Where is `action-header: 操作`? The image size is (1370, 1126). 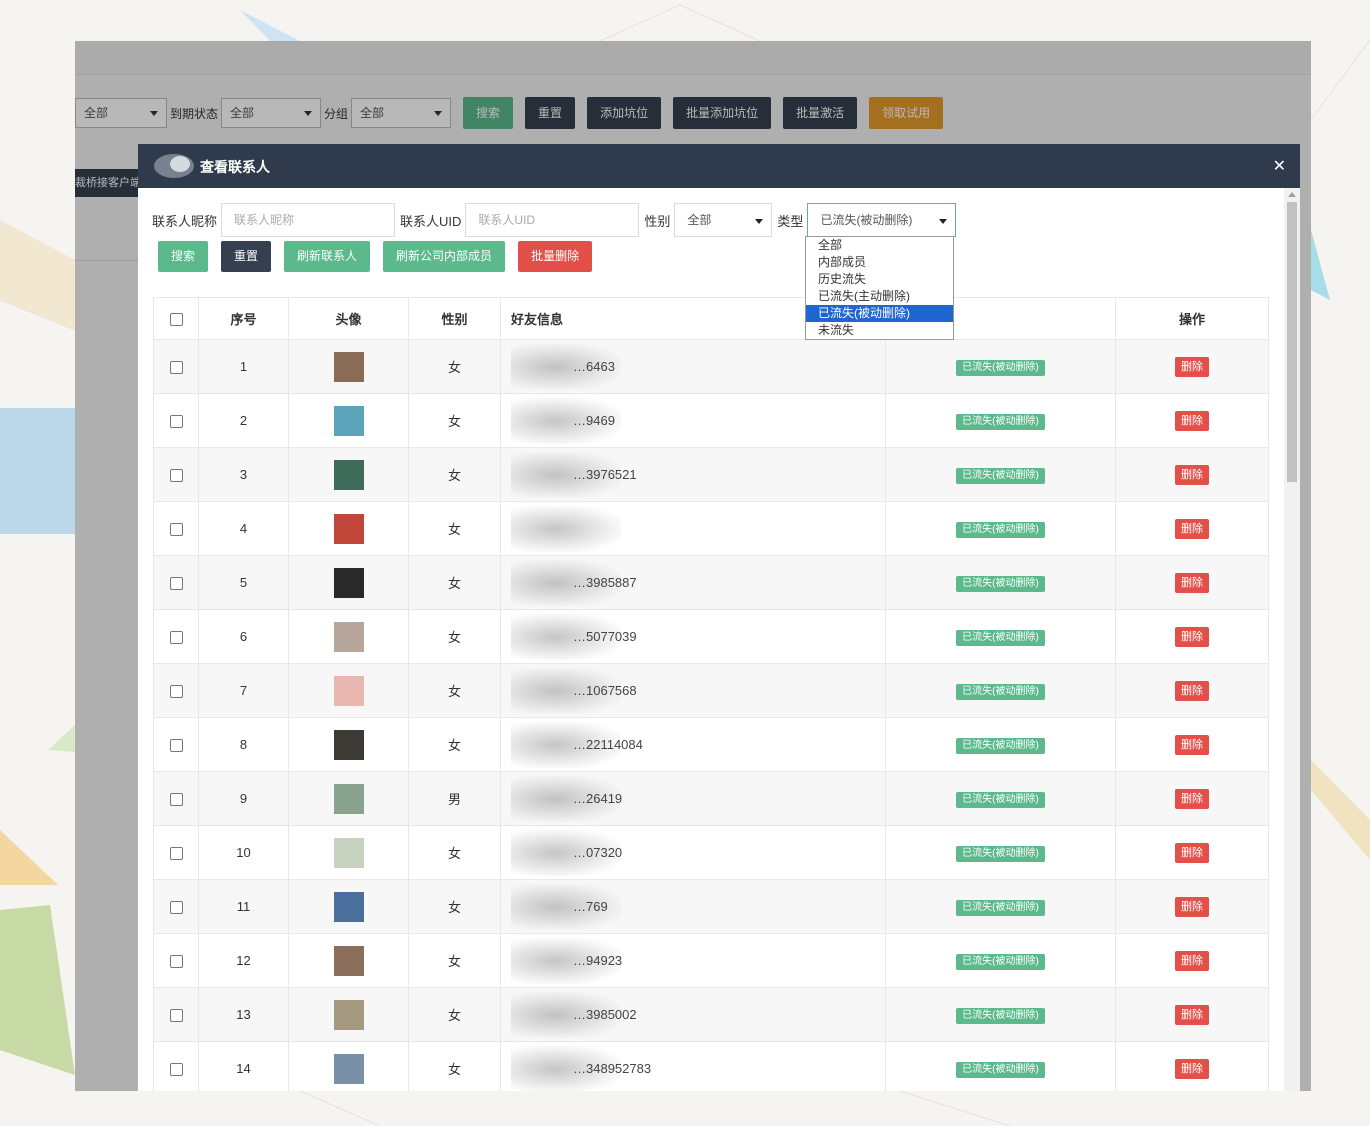
action-header: 操作 is located at coordinates (1192, 318).